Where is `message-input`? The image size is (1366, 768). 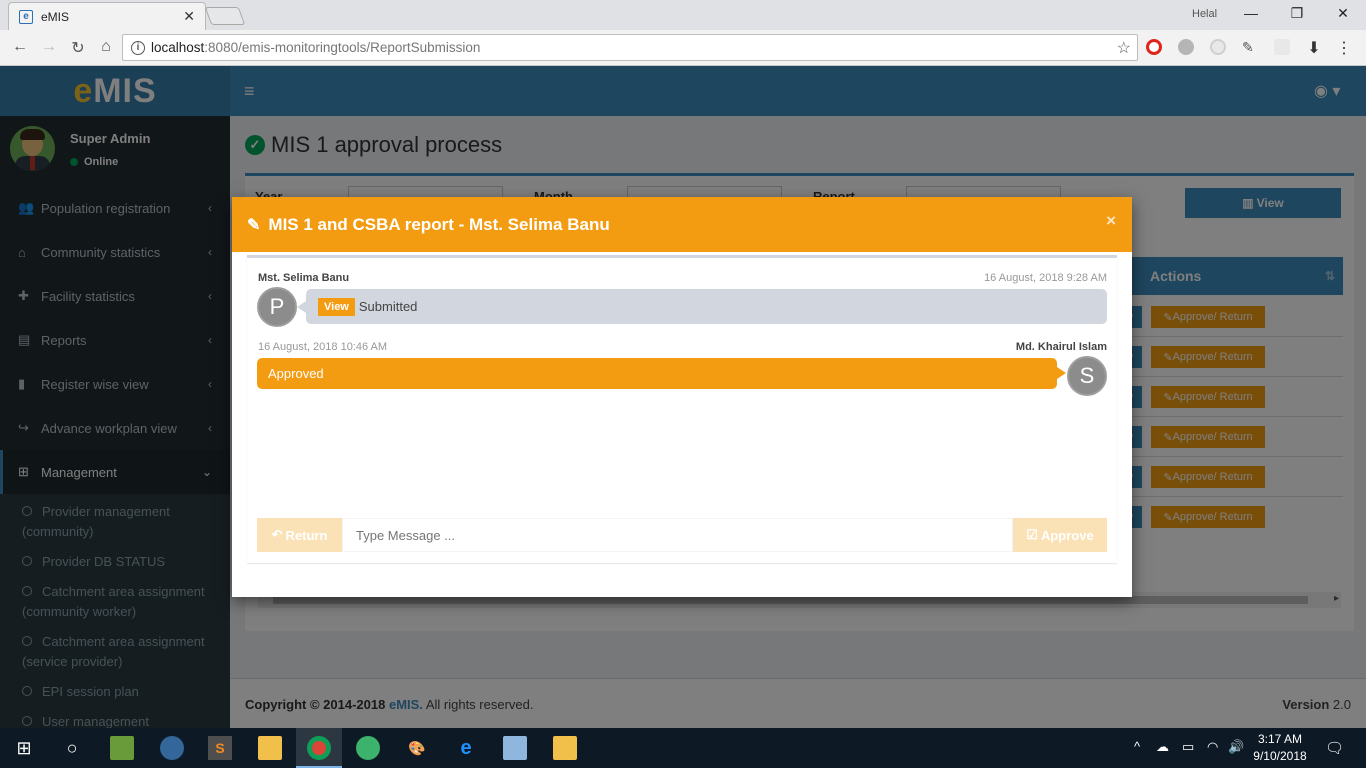
message-input is located at coordinates (677, 535).